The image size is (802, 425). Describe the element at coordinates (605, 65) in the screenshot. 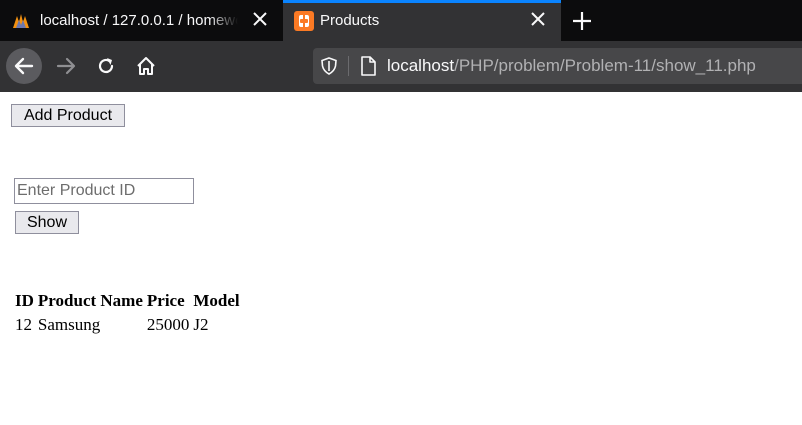

I see `url-path: /PHP/problem/Problem-11/show_11.php` at that location.